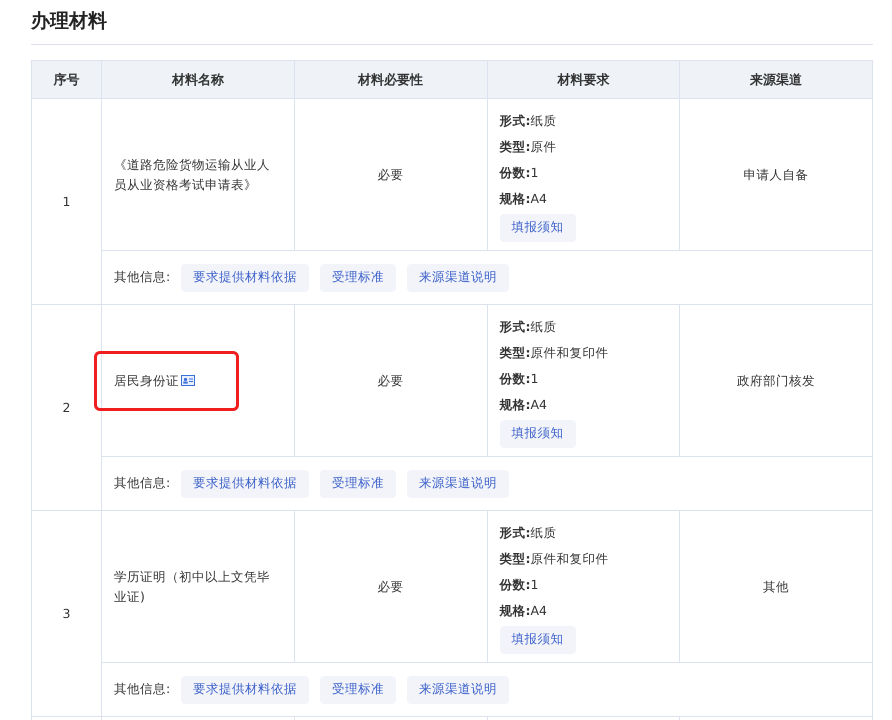  I want to click on id-card-icon, so click(188, 380).